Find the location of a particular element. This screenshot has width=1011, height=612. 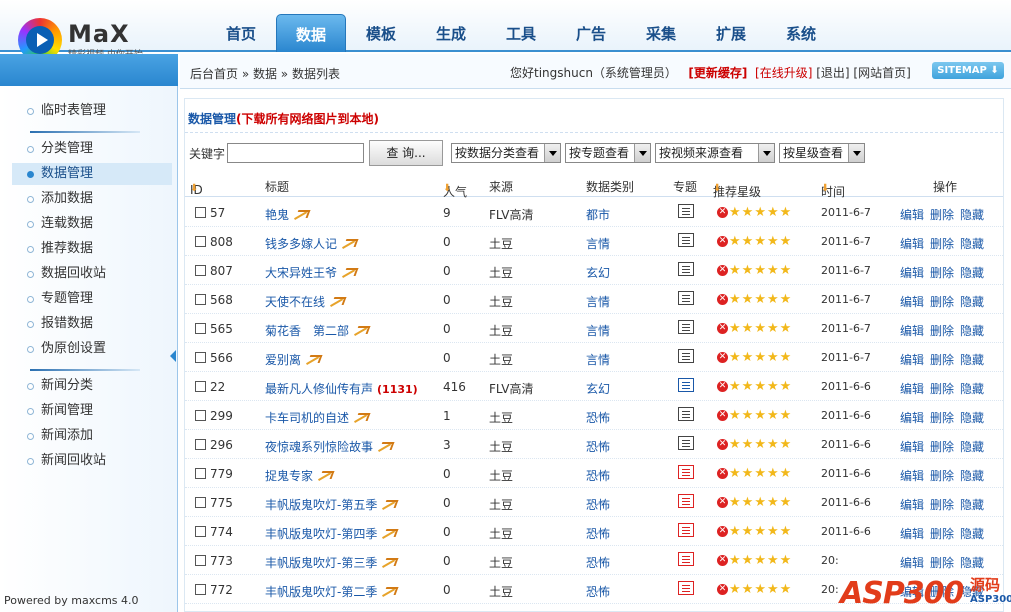

row-title: 天使不在线 is located at coordinates (305, 301).